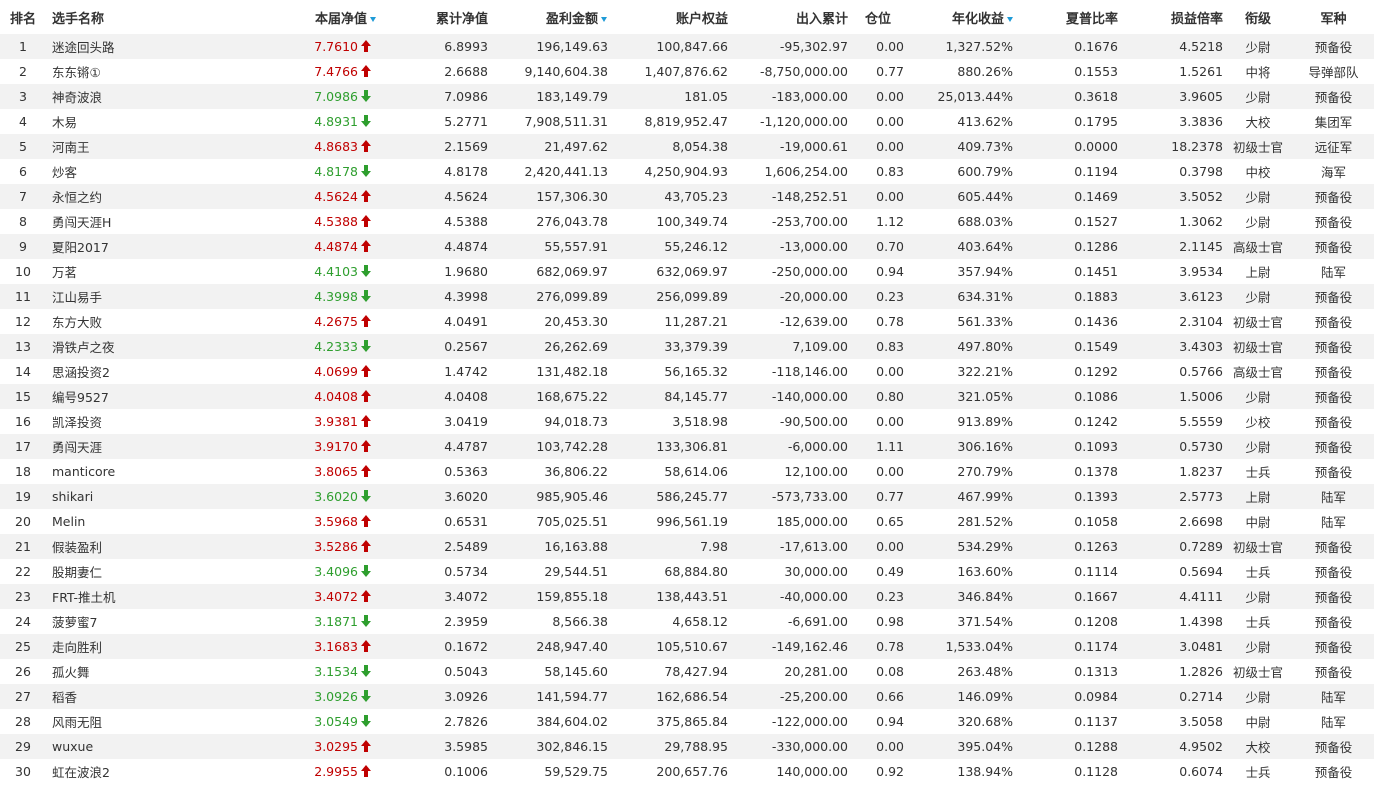 The width and height of the screenshot is (1374, 785). Describe the element at coordinates (1333, 72) in the screenshot. I see `branch-cell: 导弹部队` at that location.